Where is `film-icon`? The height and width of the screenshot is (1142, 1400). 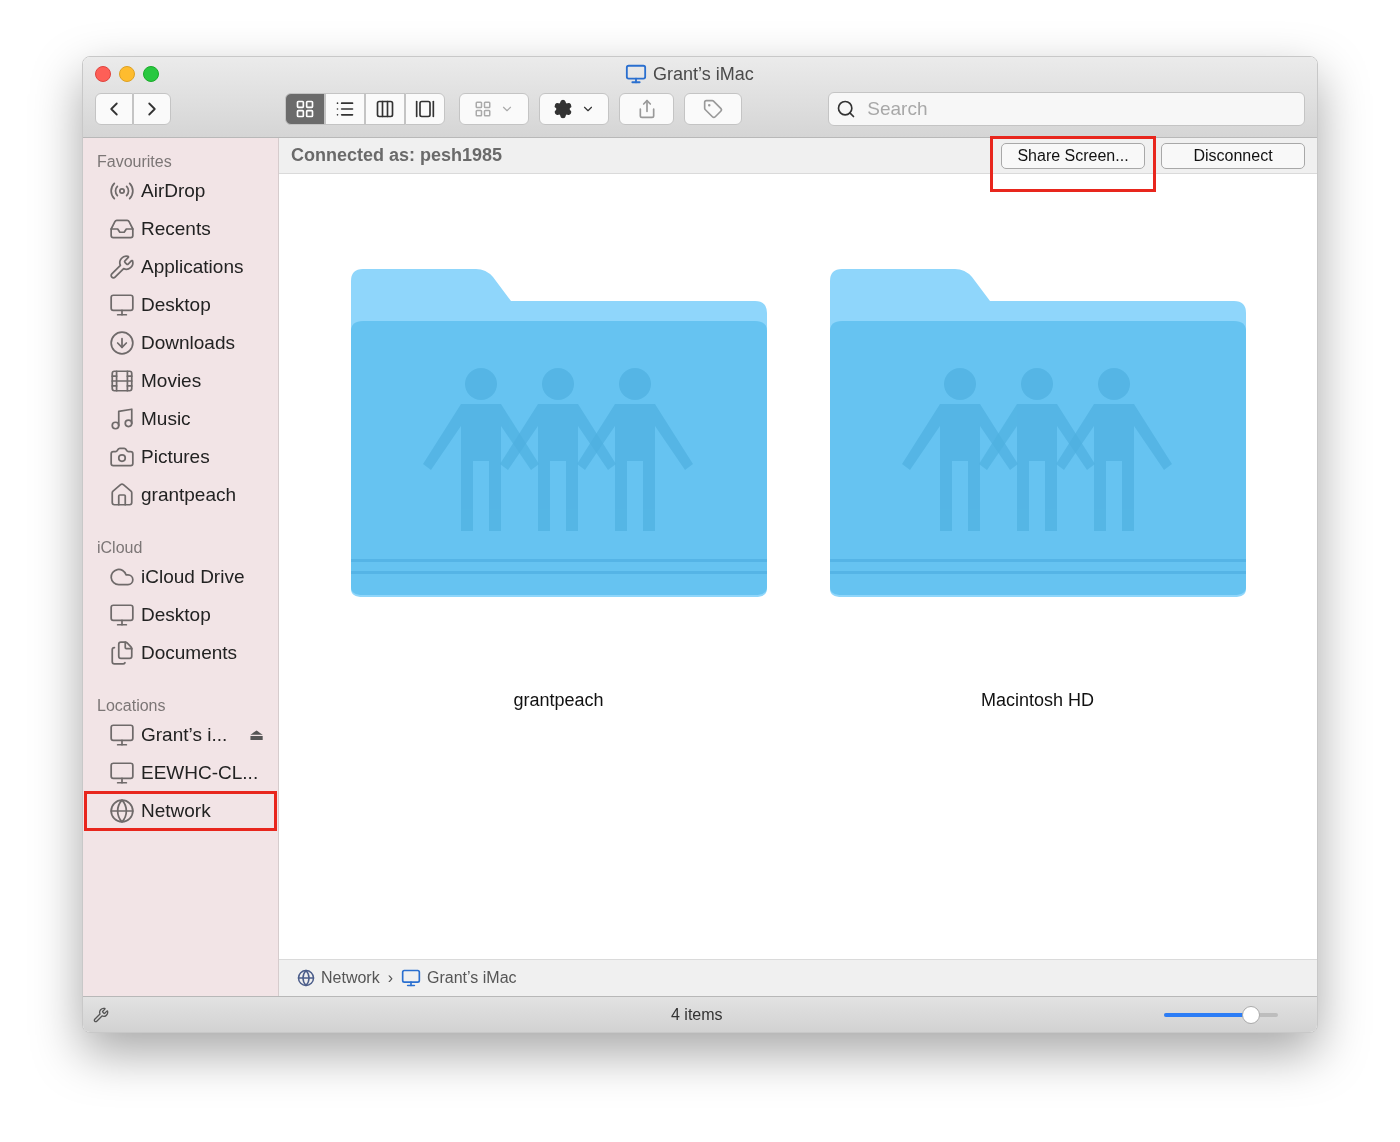
film-icon is located at coordinates (122, 381).